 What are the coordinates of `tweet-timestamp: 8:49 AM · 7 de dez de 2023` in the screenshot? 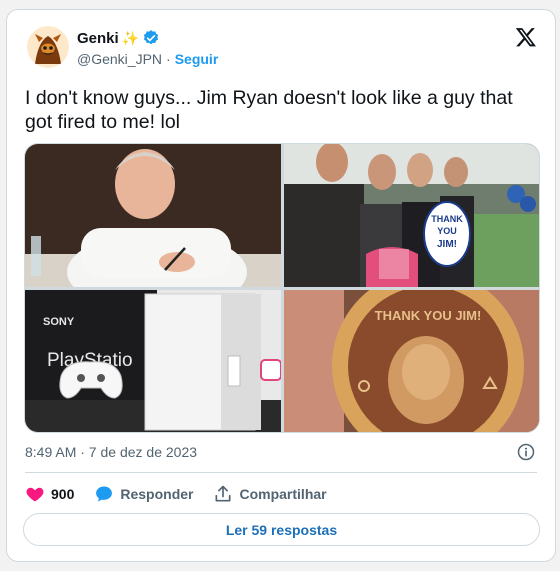 It's located at (111, 452).